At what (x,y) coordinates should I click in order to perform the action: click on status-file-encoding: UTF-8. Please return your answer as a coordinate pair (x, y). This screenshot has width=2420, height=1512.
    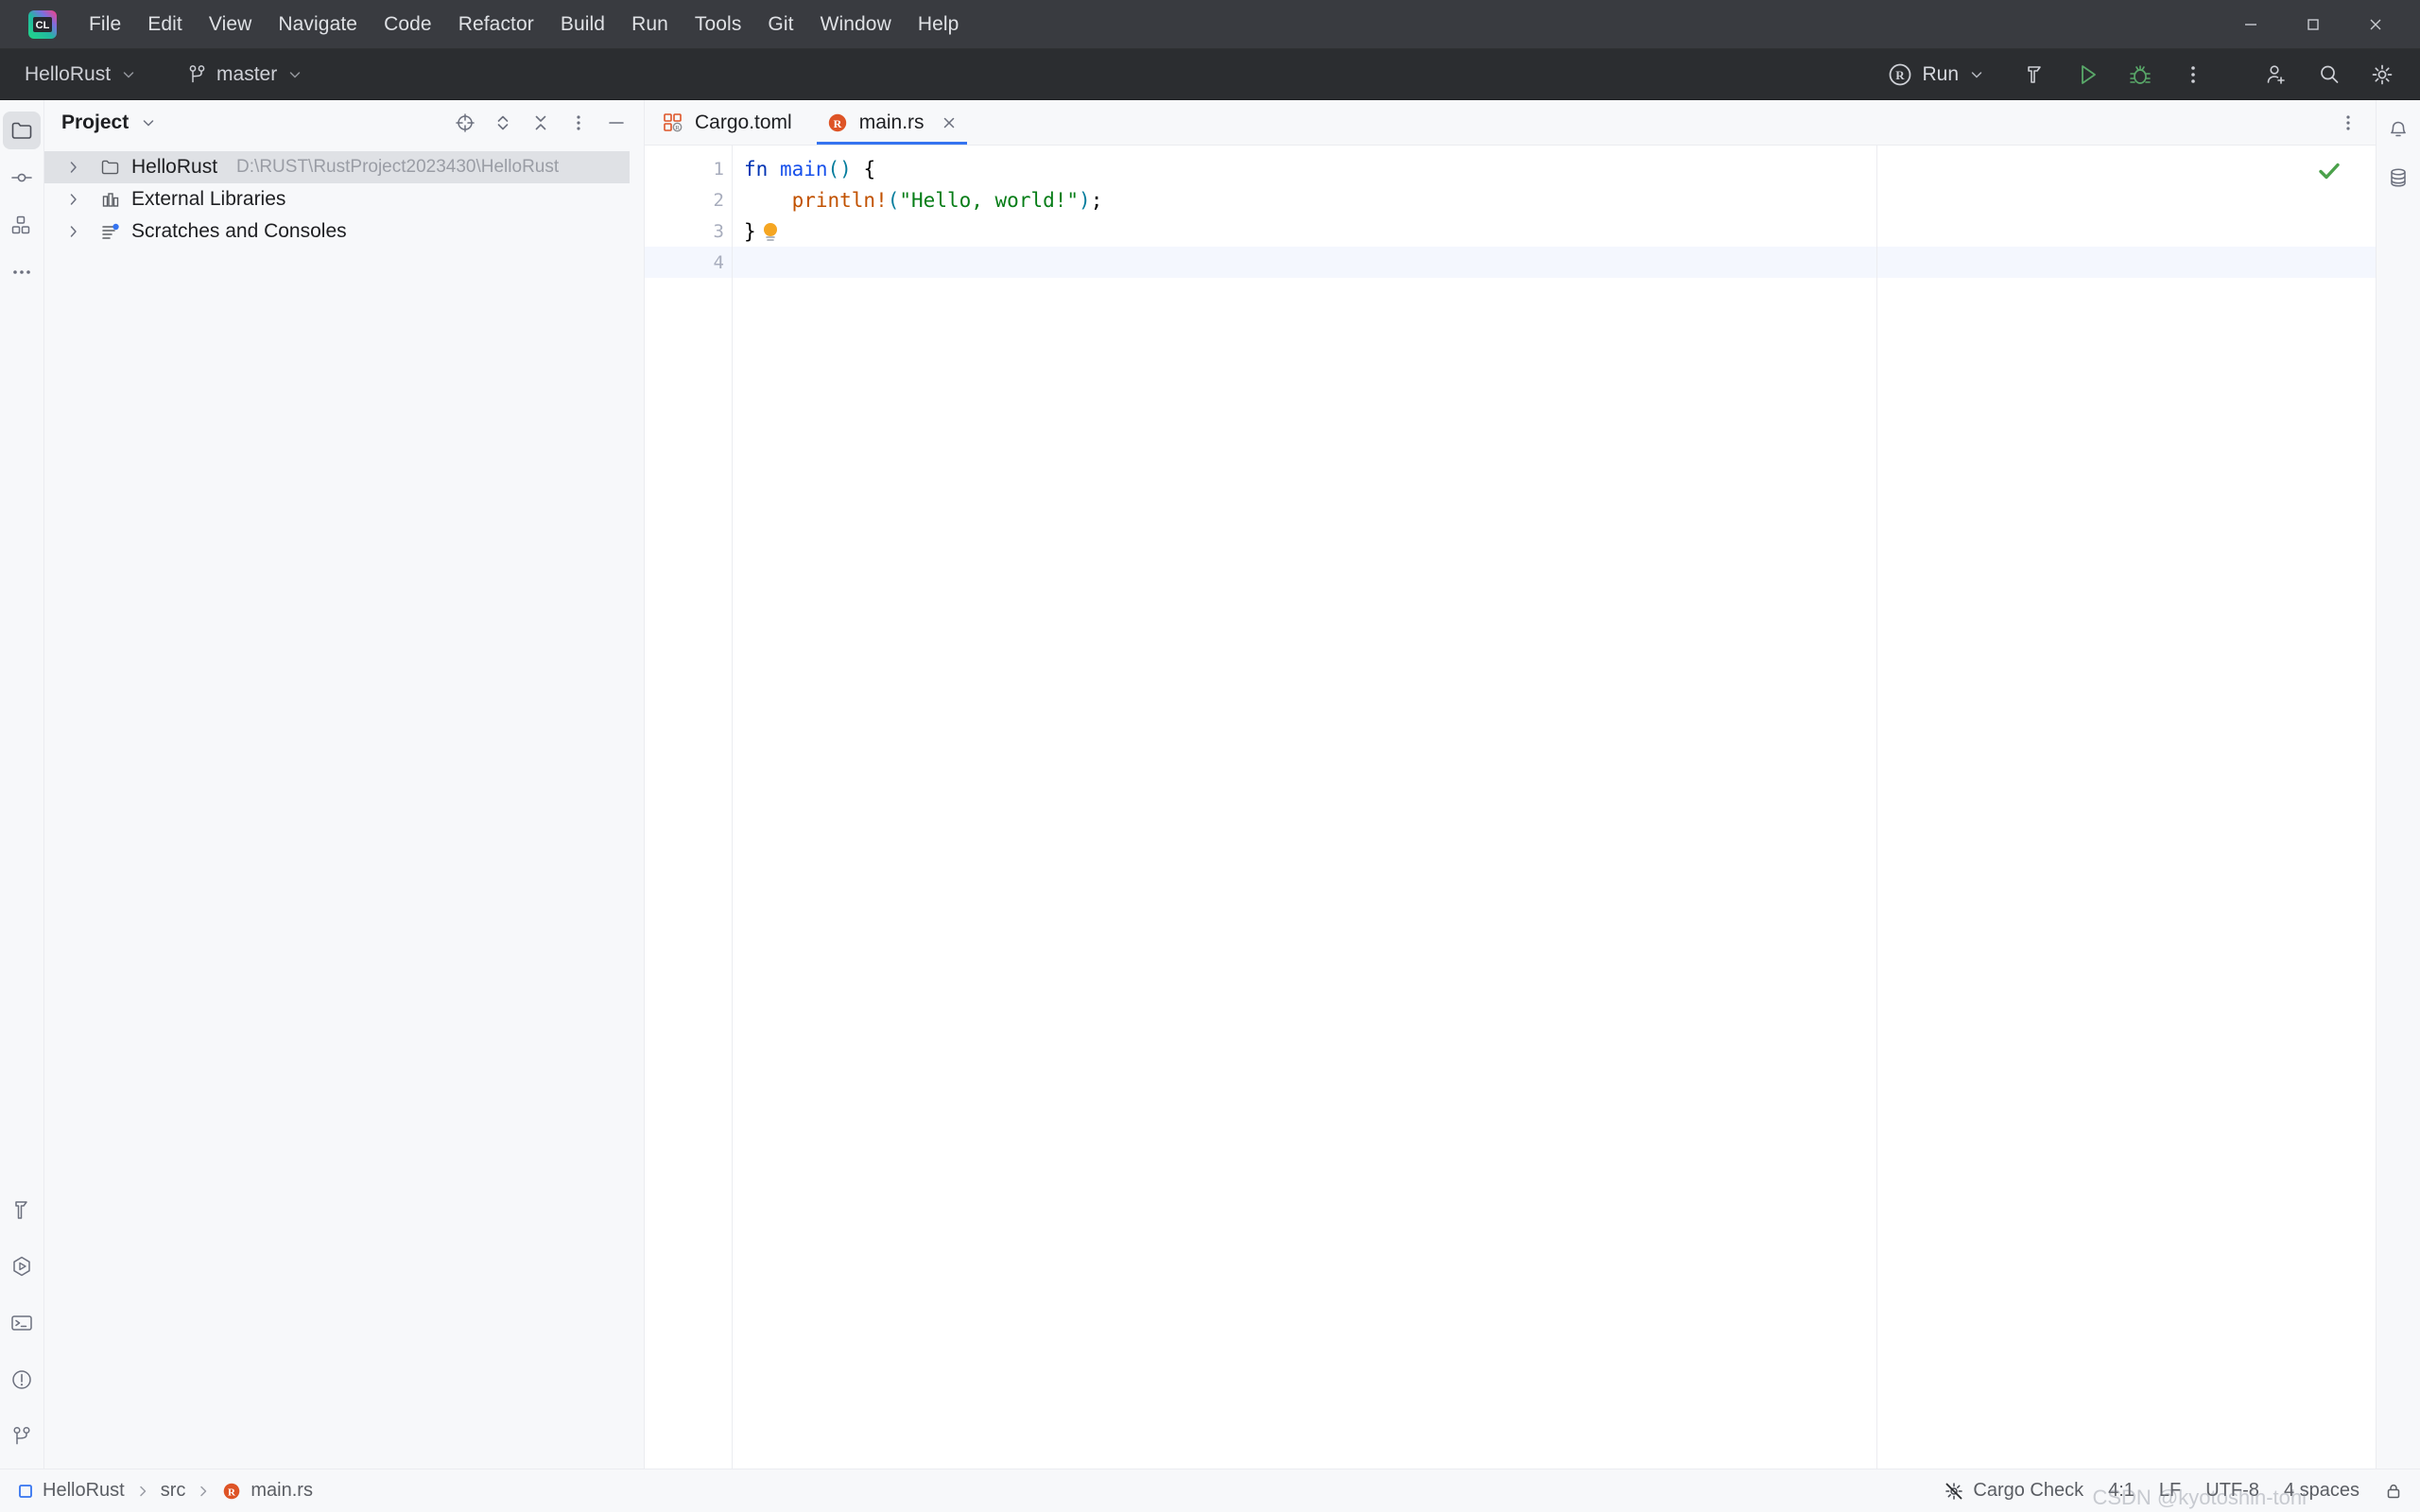
    Looking at the image, I should click on (2232, 1491).